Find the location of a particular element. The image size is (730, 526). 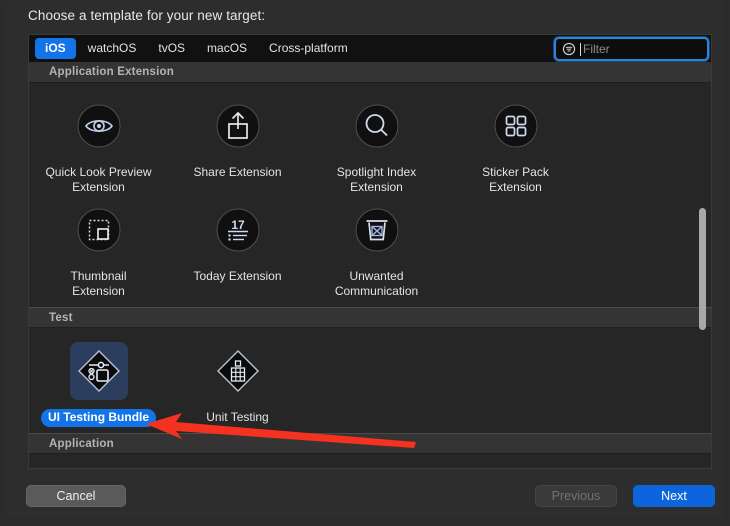

tab-cross-platform: Cross-platform is located at coordinates (308, 48).